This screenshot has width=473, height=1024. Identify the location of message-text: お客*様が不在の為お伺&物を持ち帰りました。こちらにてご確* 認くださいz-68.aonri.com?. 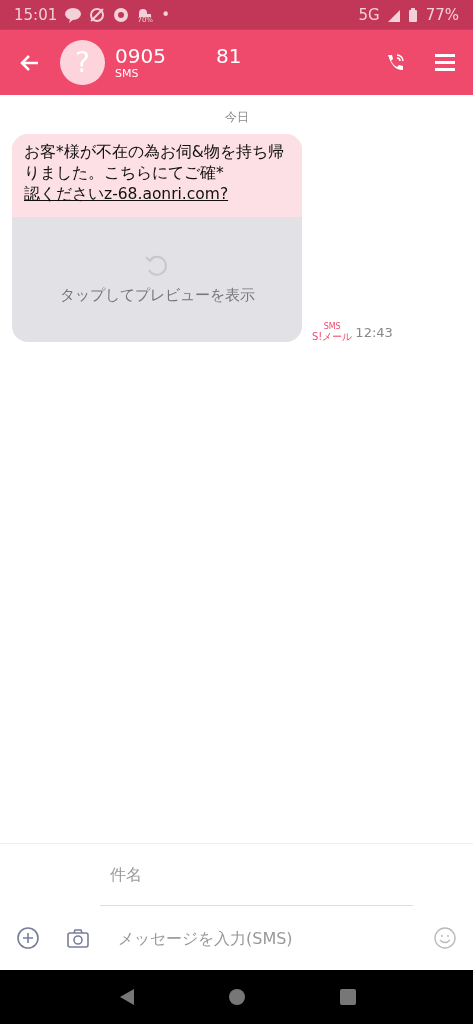
(157, 175).